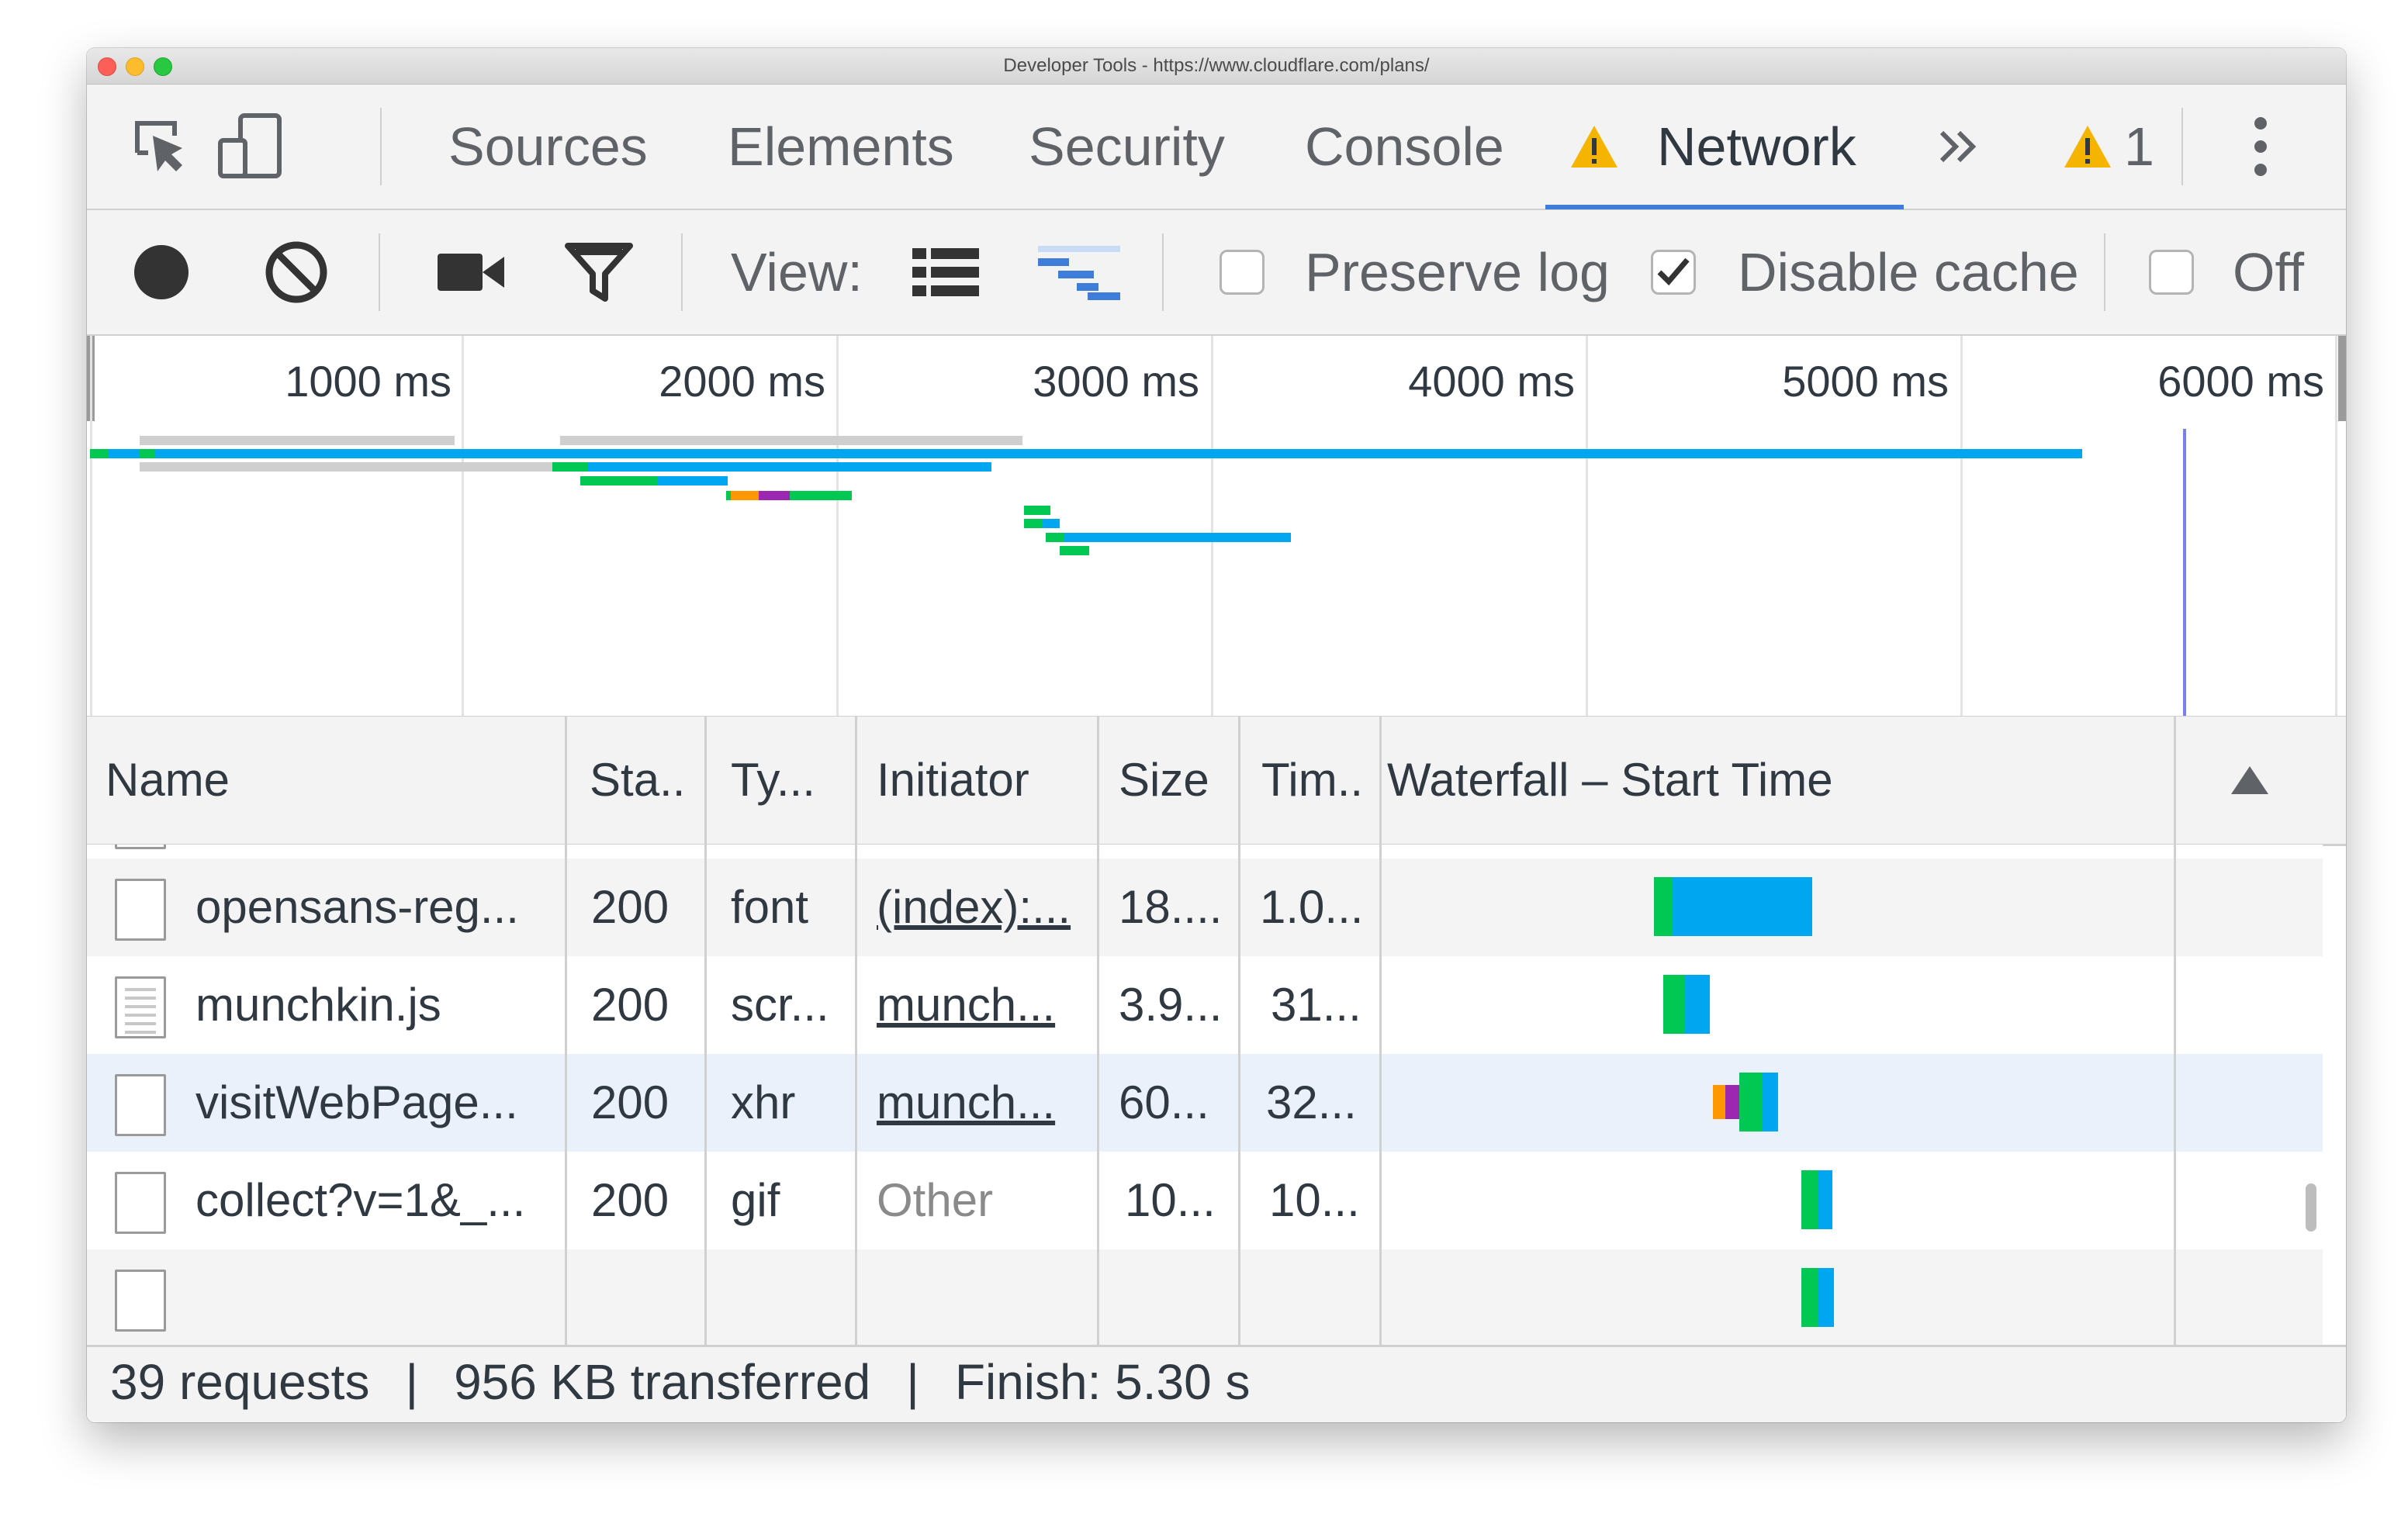 The width and height of the screenshot is (2408, 1534). I want to click on waterfall-stalled-bar, so click(1719, 1102).